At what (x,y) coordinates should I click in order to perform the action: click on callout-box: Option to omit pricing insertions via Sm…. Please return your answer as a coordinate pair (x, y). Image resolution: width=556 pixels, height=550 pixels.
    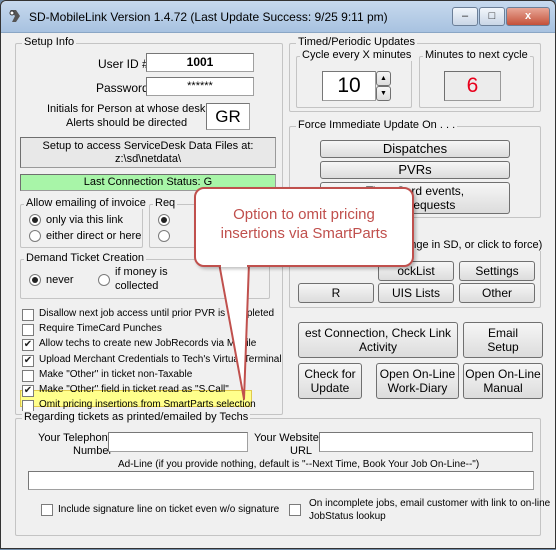
    Looking at the image, I should click on (304, 227).